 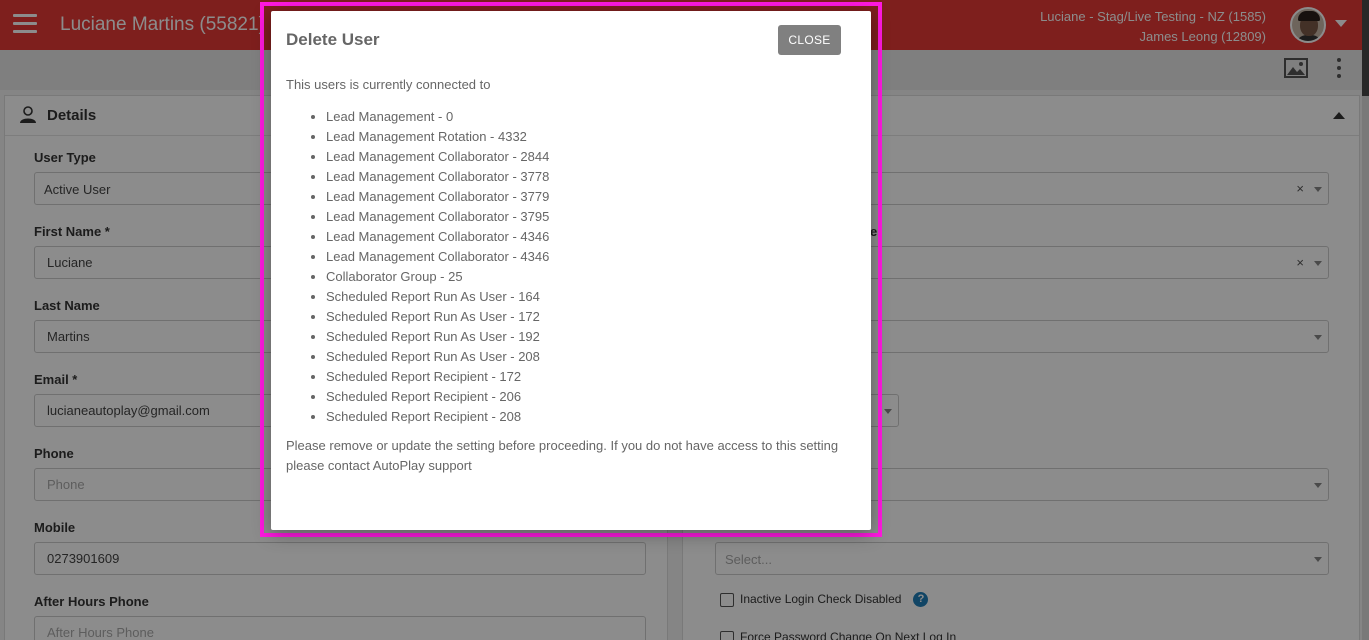 What do you see at coordinates (437, 297) in the screenshot?
I see `list-item: Scheduled Report Run As User - 164` at bounding box center [437, 297].